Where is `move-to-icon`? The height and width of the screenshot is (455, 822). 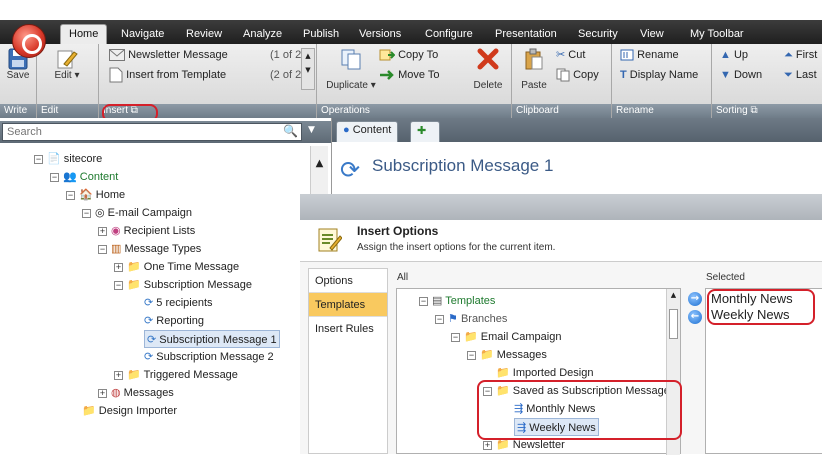
move-to-icon is located at coordinates (387, 75).